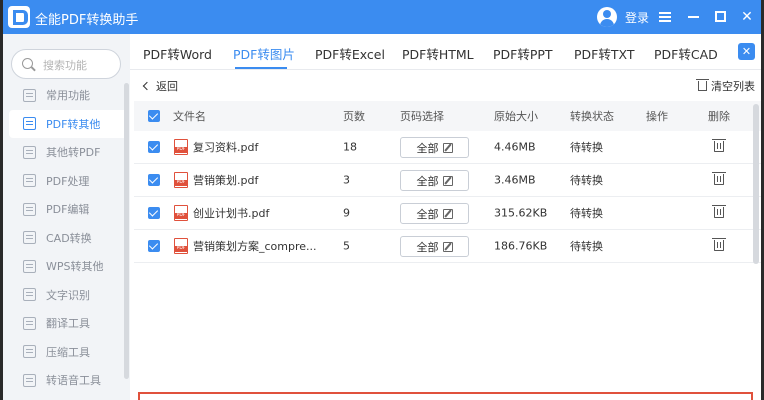  I want to click on wps-icon, so click(29, 266).